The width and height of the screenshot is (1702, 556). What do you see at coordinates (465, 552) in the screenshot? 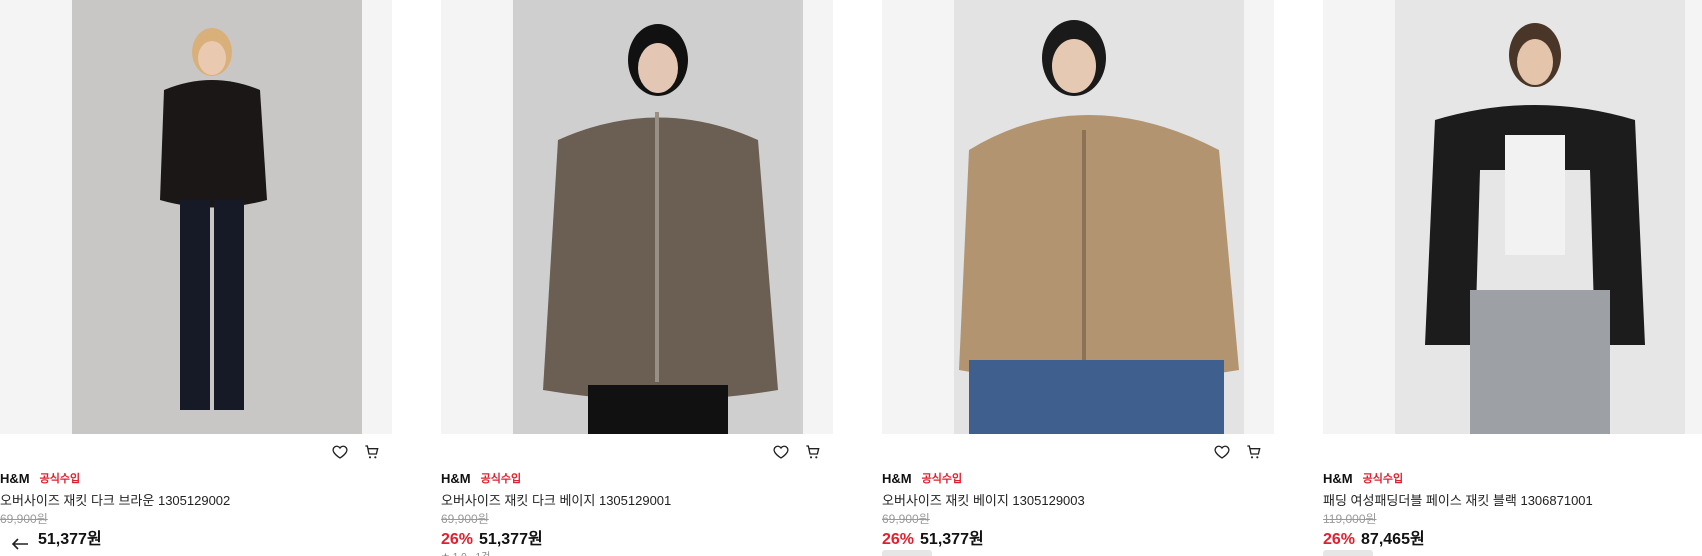
I see `rating-summary: ★ 1.0 · 1건` at bounding box center [465, 552].